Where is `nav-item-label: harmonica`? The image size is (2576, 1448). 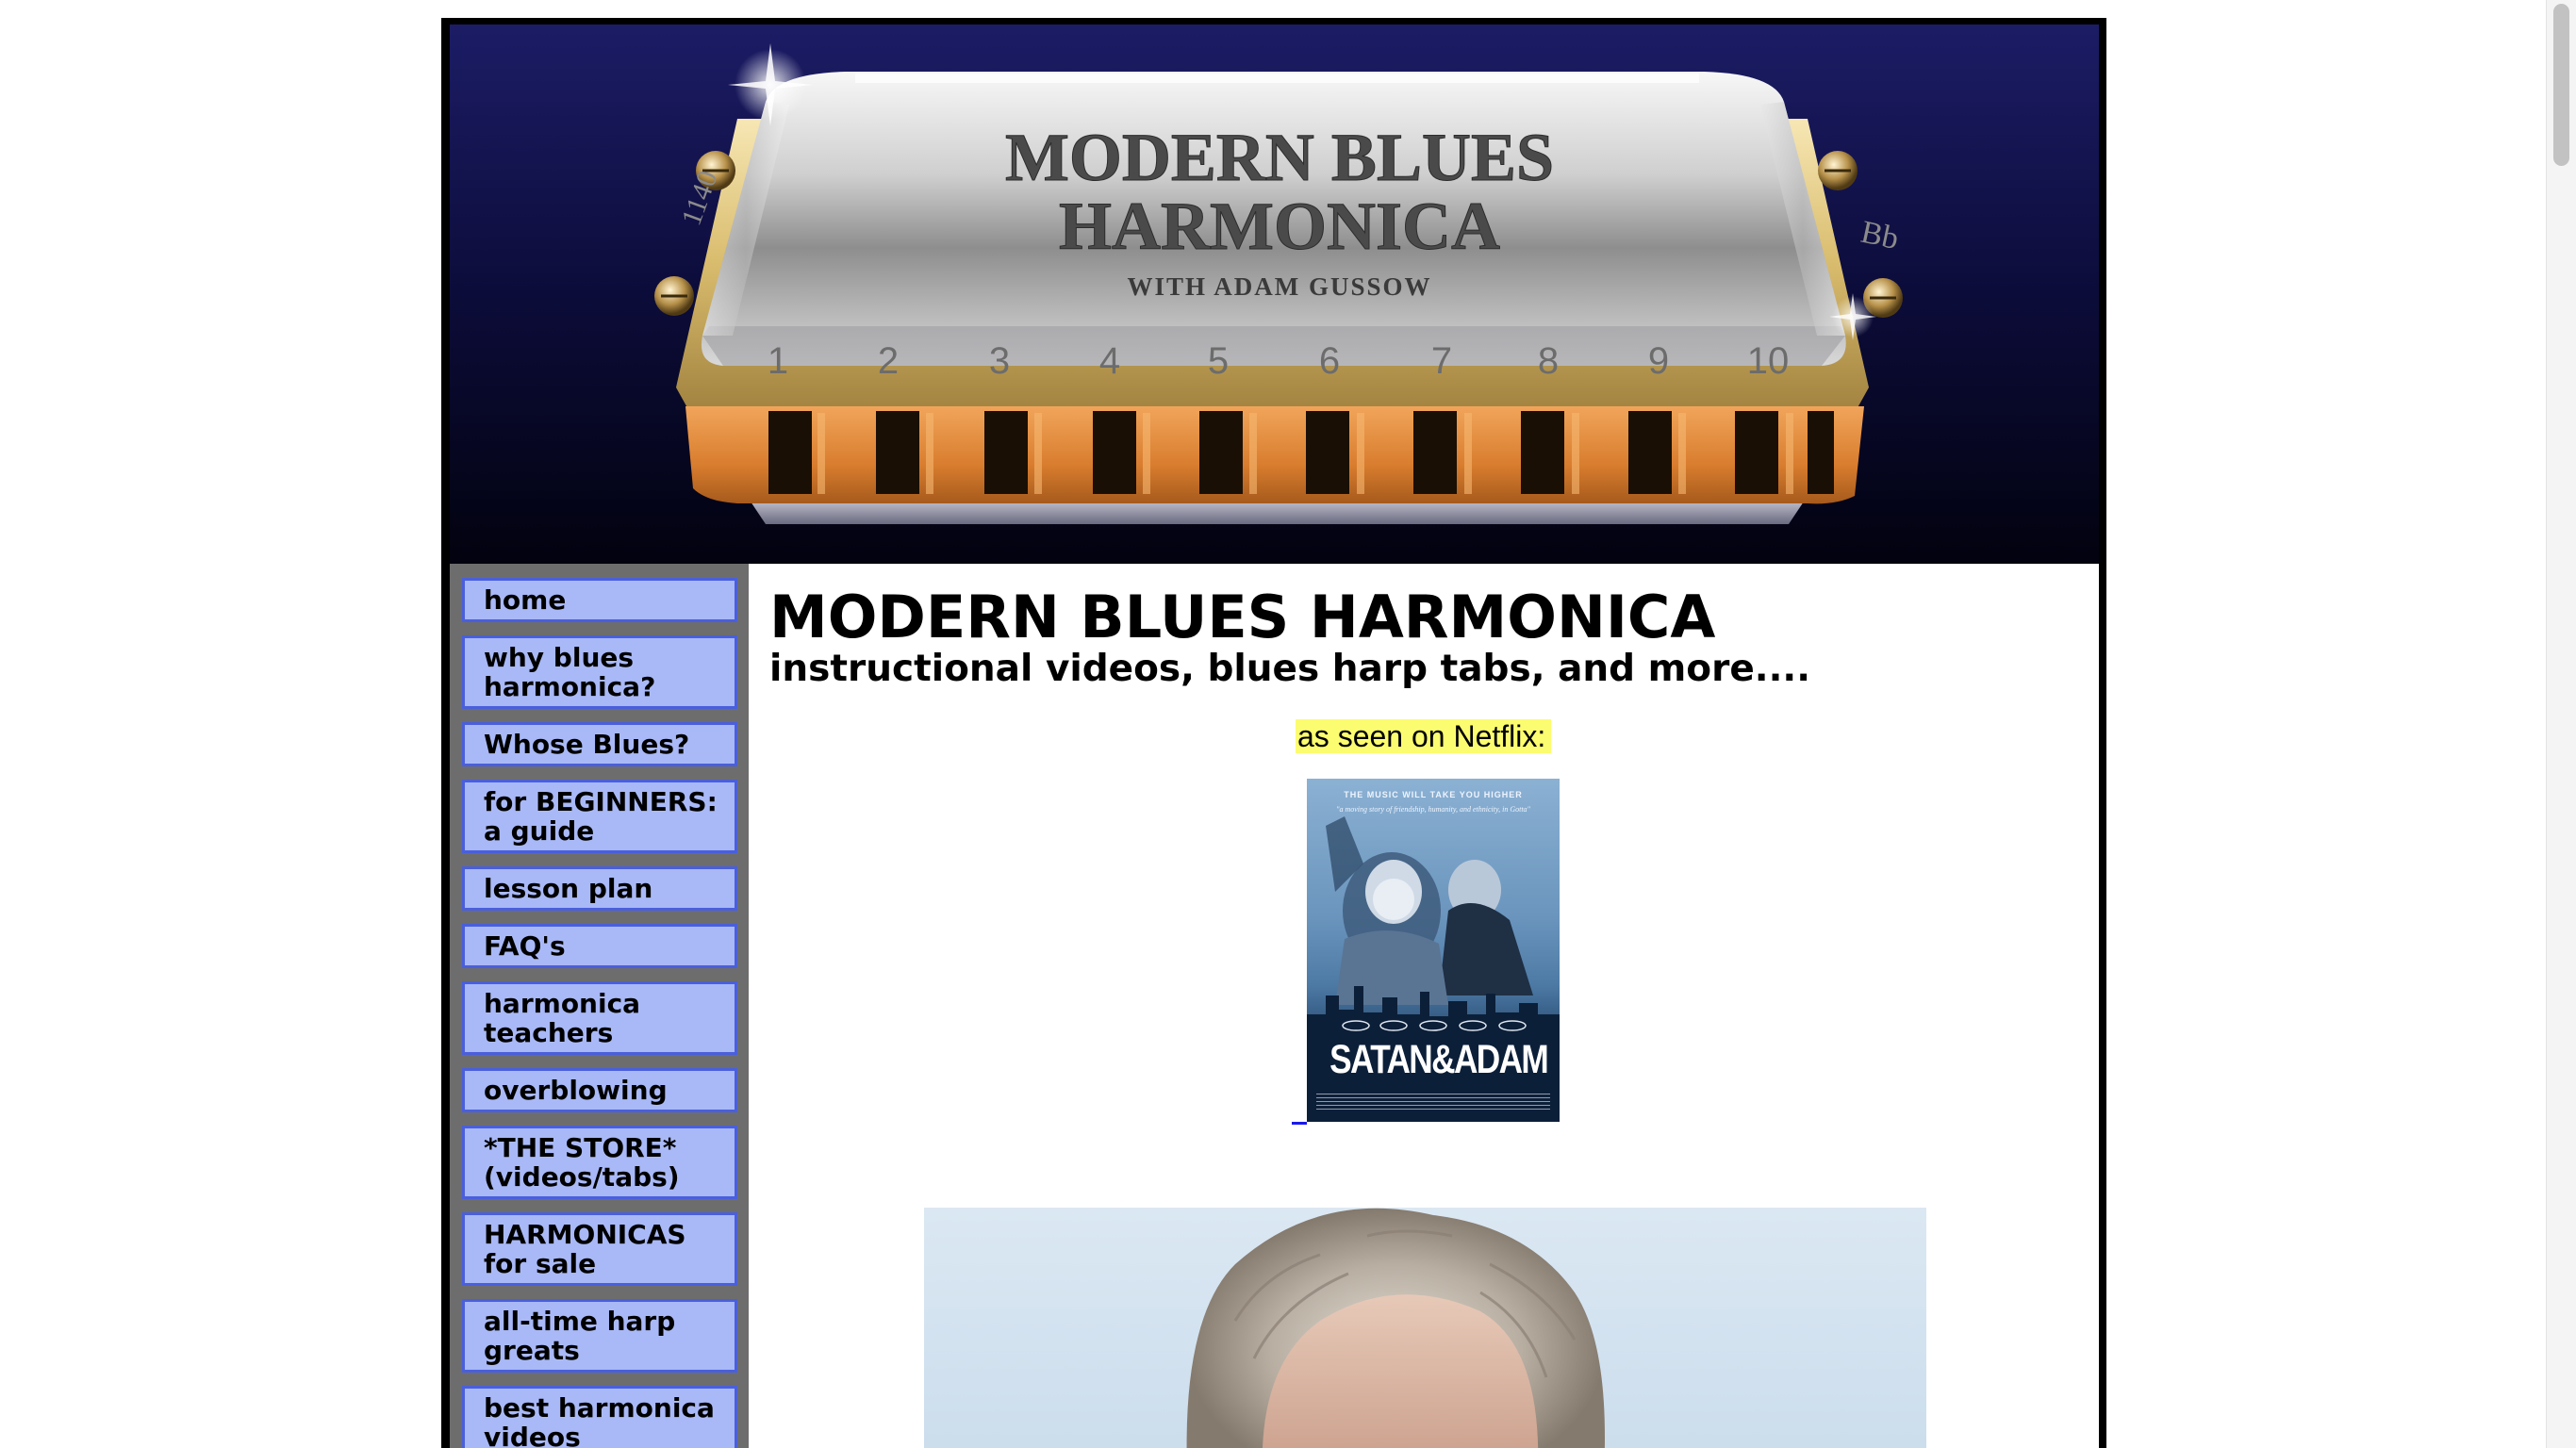
nav-item-label: harmonica is located at coordinates (562, 1004).